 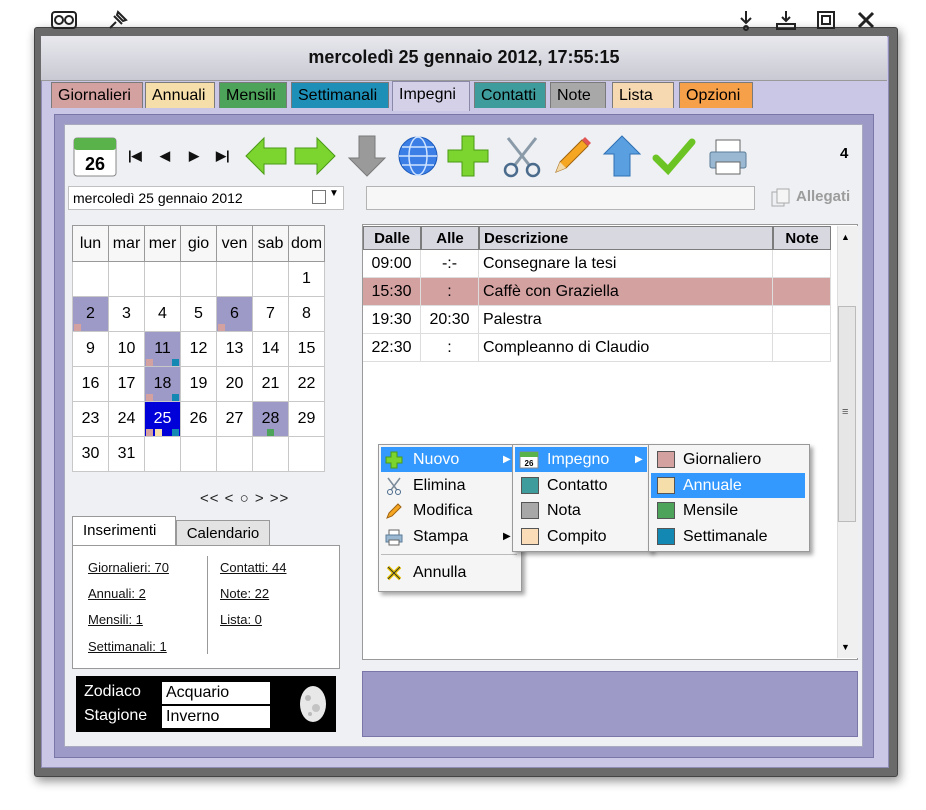 I want to click on calendar-day: 15, so click(x=306, y=349).